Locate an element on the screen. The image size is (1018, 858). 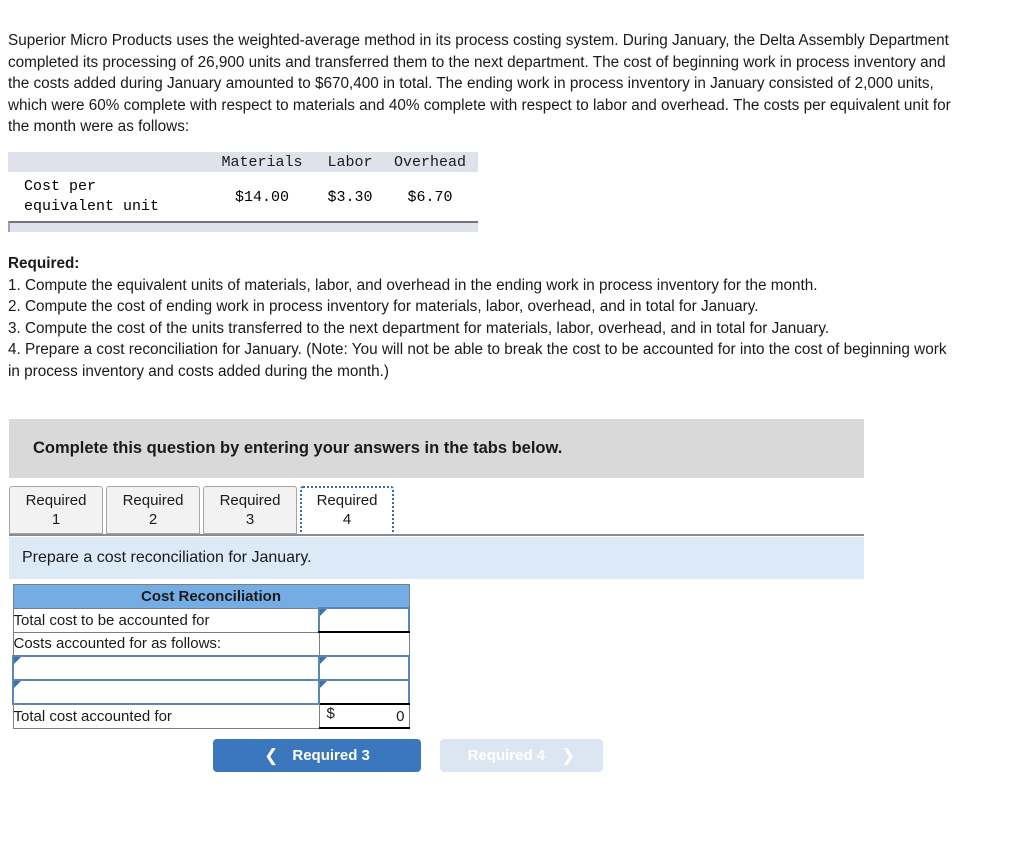
next-required-4-button: Required 4 ❯ is located at coordinates (521, 755).